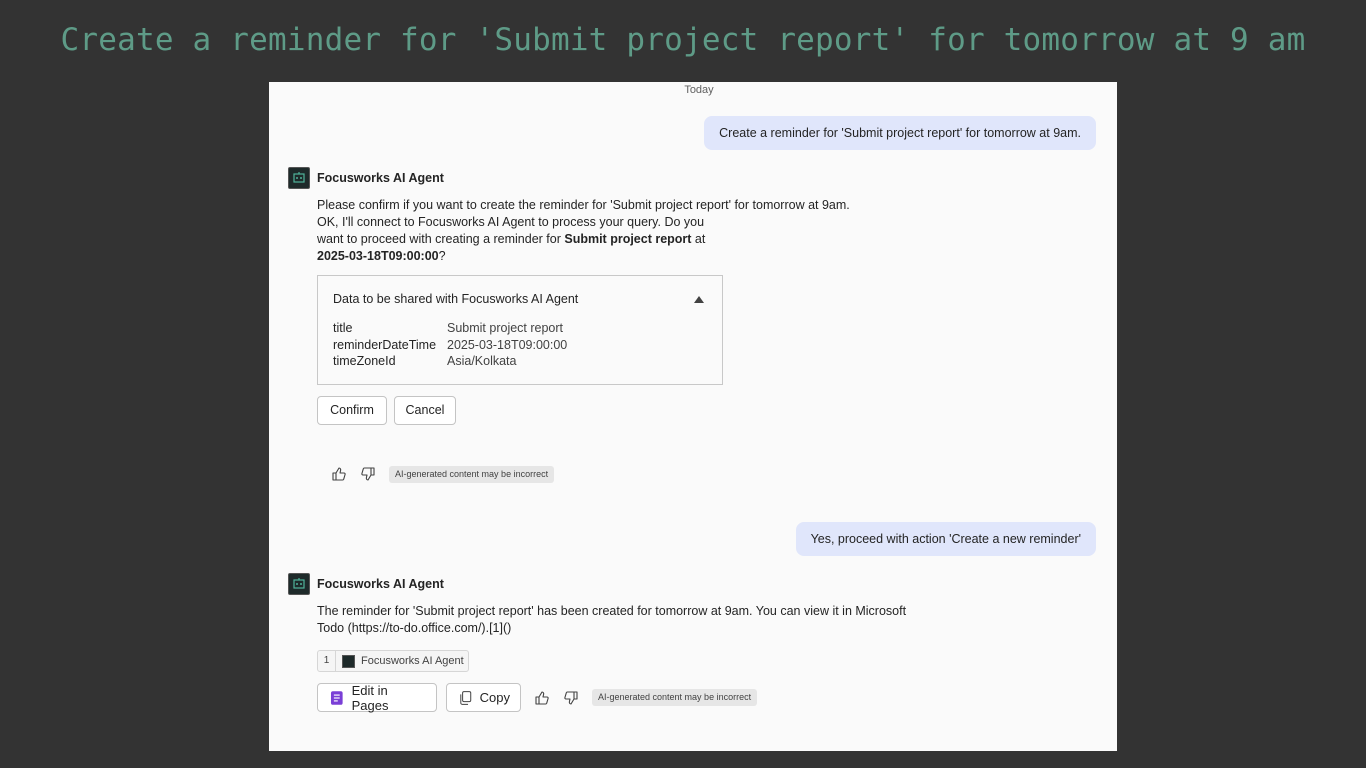  Describe the element at coordinates (482, 361) in the screenshot. I see `field-value: Asia/Kolkata` at that location.